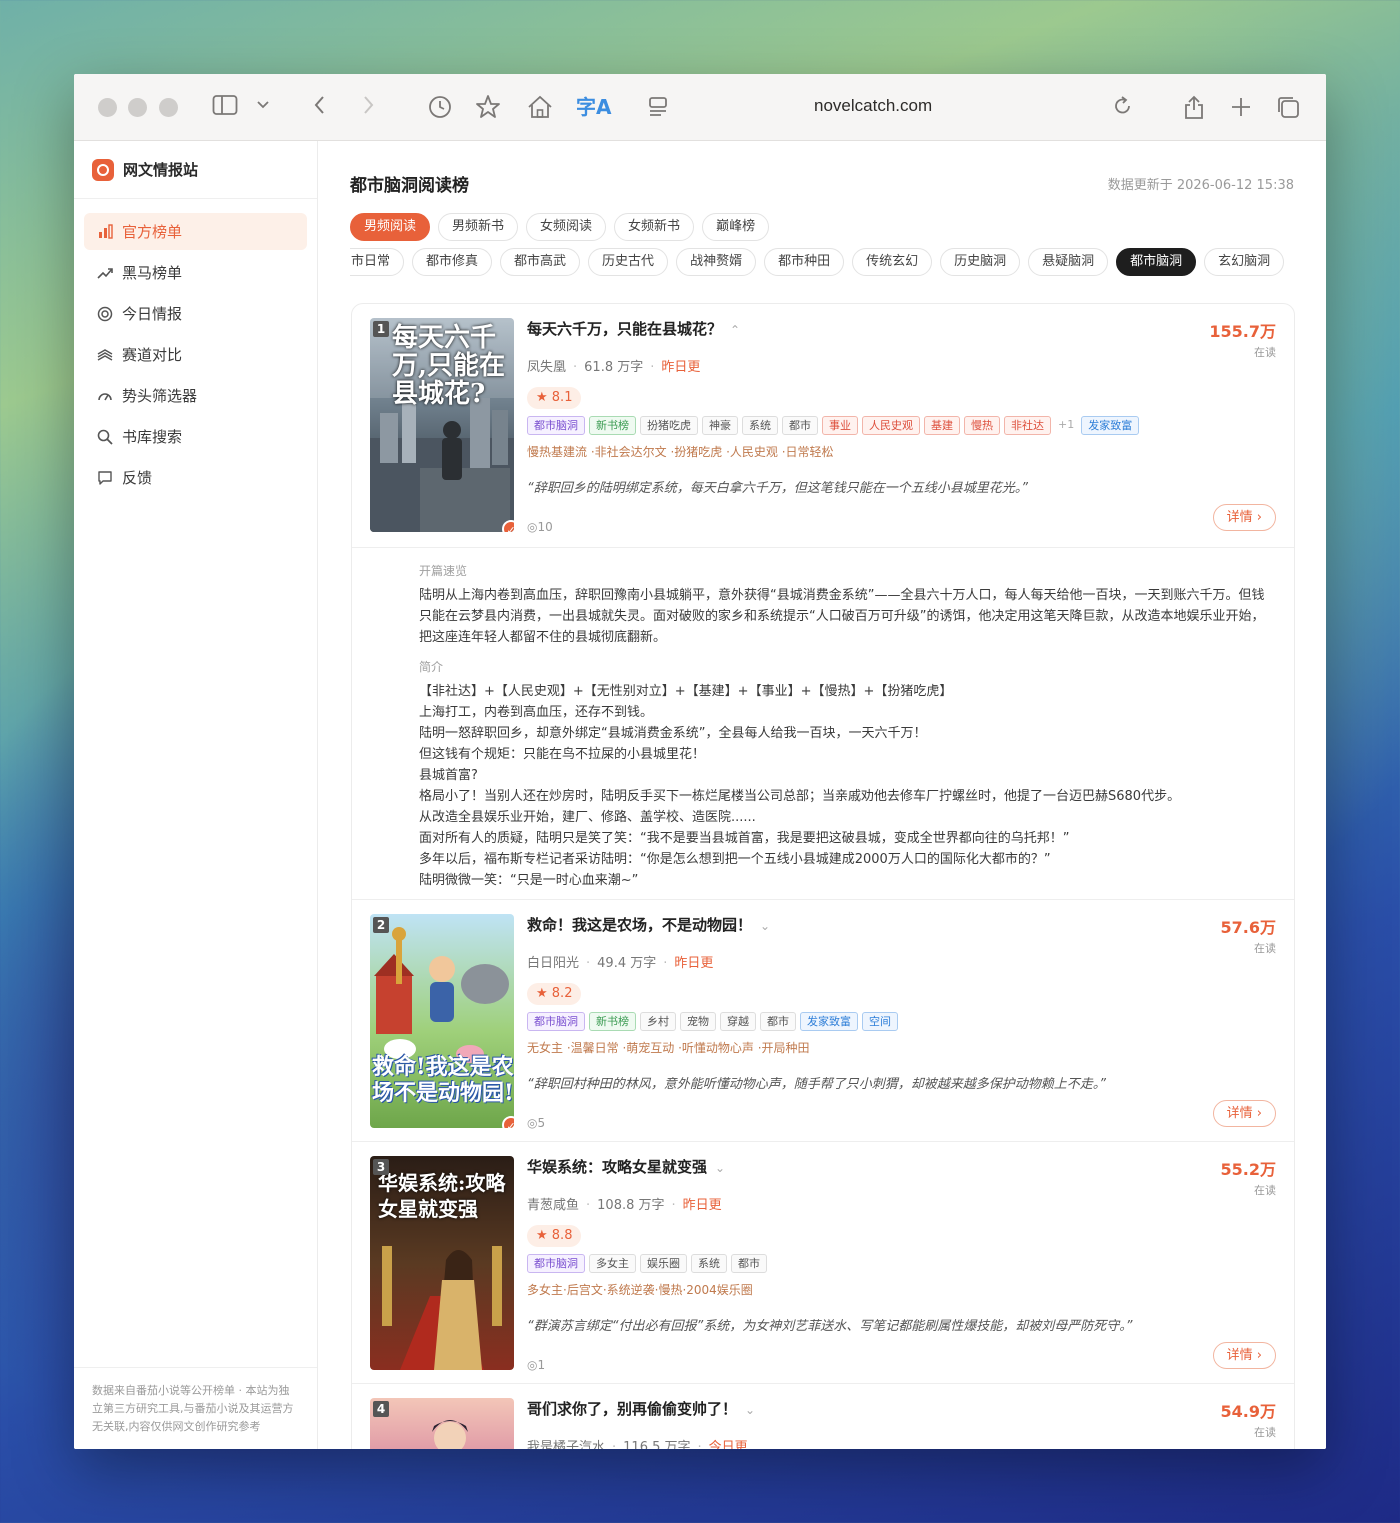  I want to click on trend-up-icon, so click(105, 273).